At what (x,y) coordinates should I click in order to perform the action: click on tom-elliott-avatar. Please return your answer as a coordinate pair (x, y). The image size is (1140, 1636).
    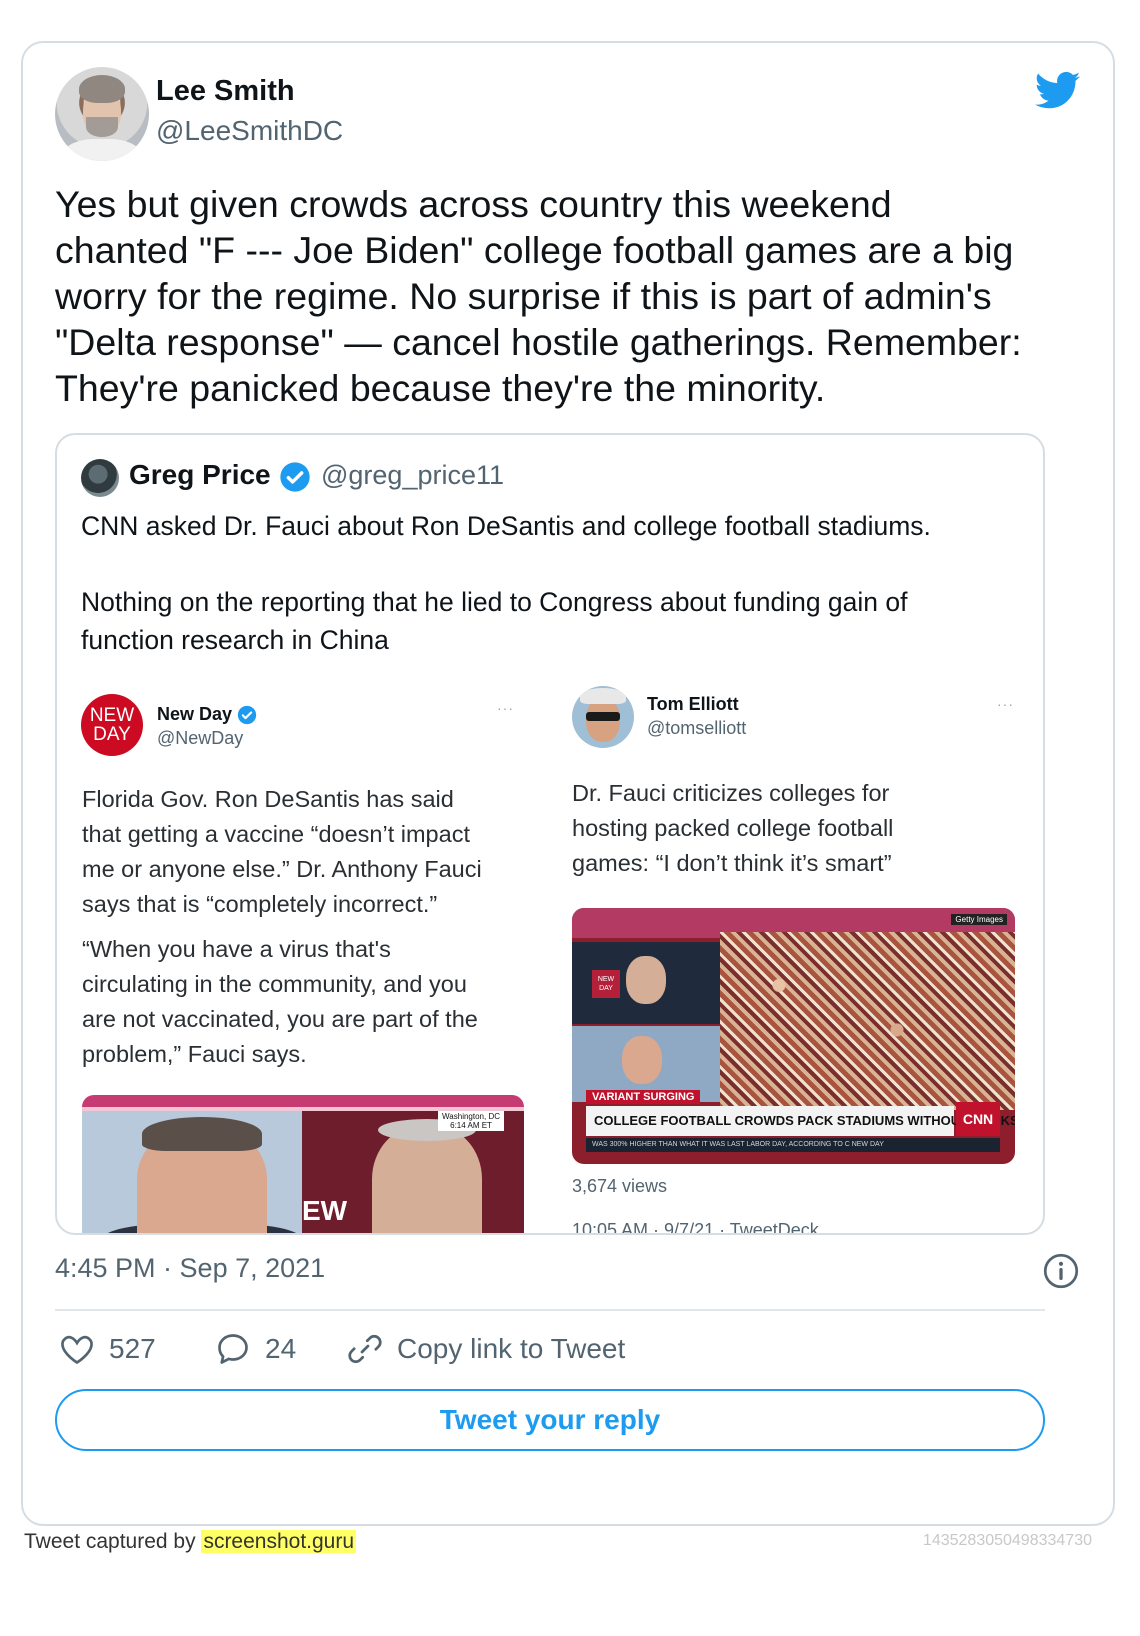
    Looking at the image, I should click on (603, 717).